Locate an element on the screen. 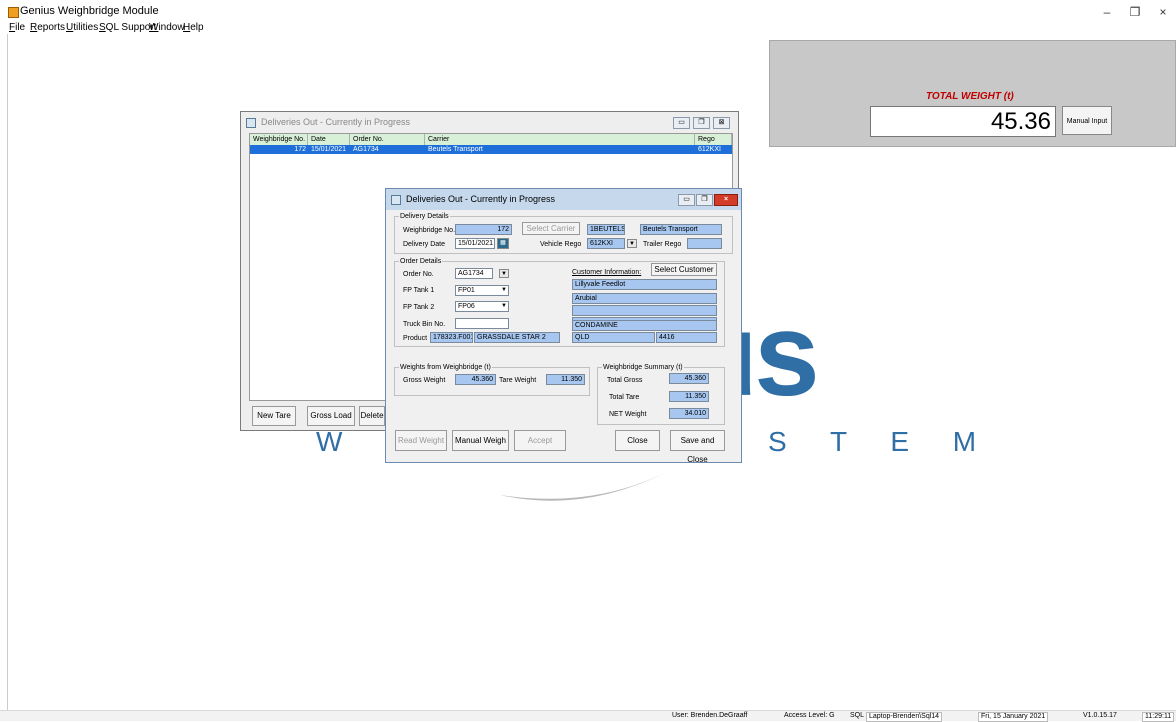  save-and-close-button: Save and Close is located at coordinates (697, 447).